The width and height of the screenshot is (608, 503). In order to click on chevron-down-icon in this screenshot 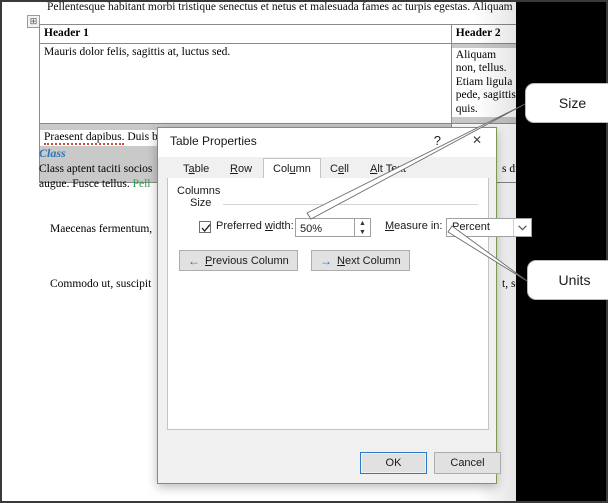, I will do `click(522, 227)`.